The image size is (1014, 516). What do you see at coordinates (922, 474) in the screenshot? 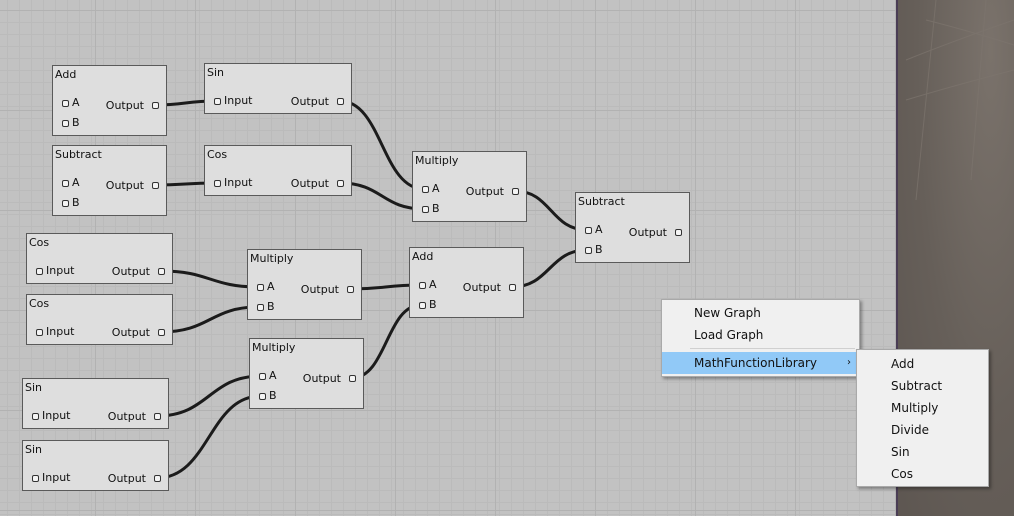
I see `submenu-item-cos: Cos` at bounding box center [922, 474].